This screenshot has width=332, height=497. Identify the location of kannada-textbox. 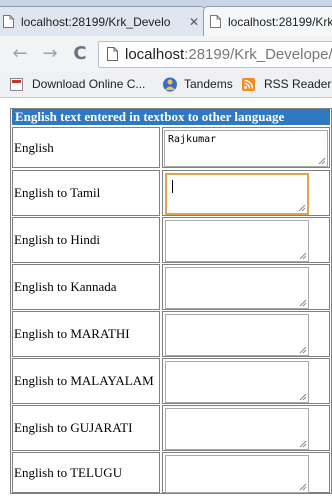
(237, 288).